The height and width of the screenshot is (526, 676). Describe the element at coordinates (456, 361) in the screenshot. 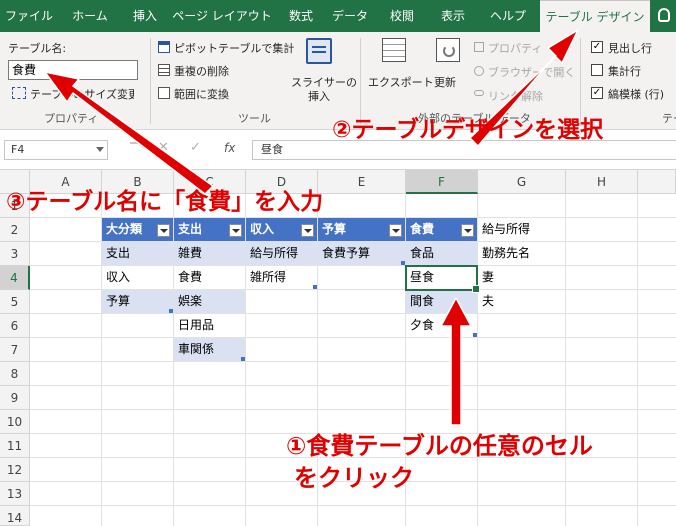

I see `arrow-to-cell` at that location.